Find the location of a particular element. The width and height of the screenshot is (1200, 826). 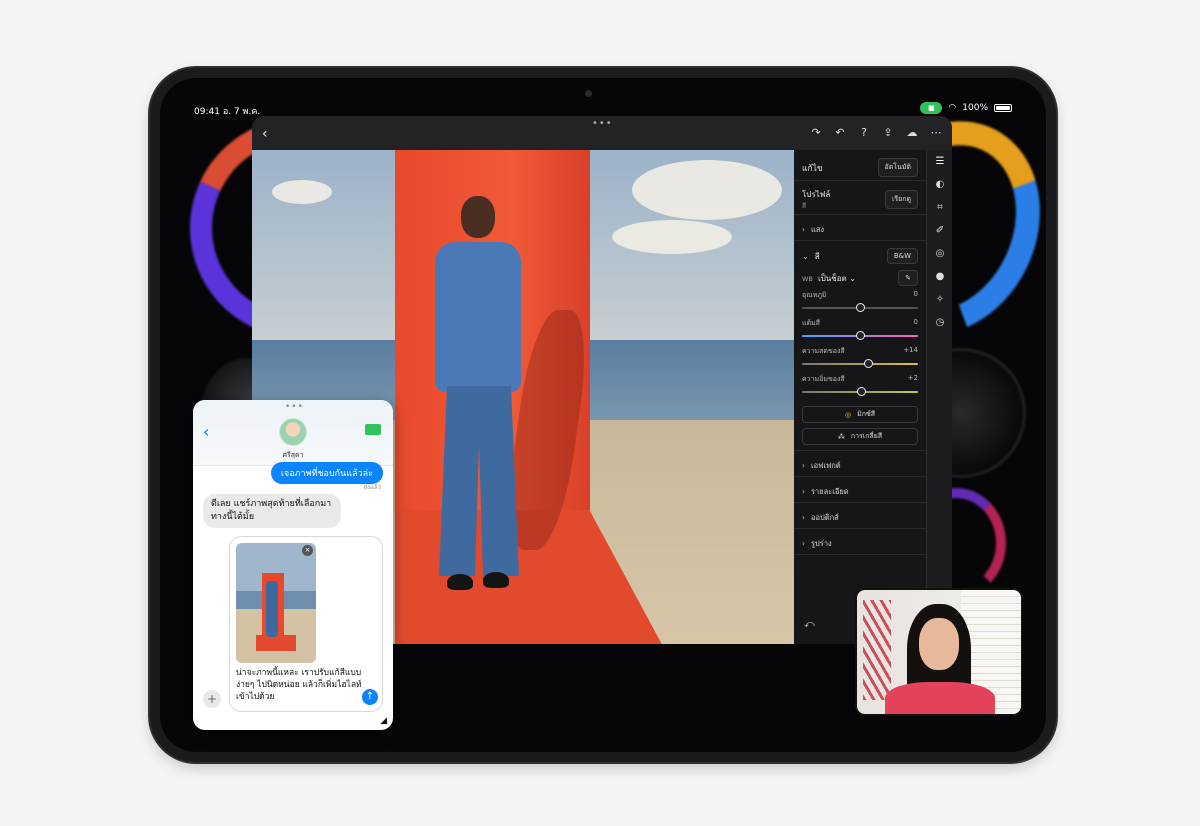

slider-label: ความสดของสี is located at coordinates (823, 351).